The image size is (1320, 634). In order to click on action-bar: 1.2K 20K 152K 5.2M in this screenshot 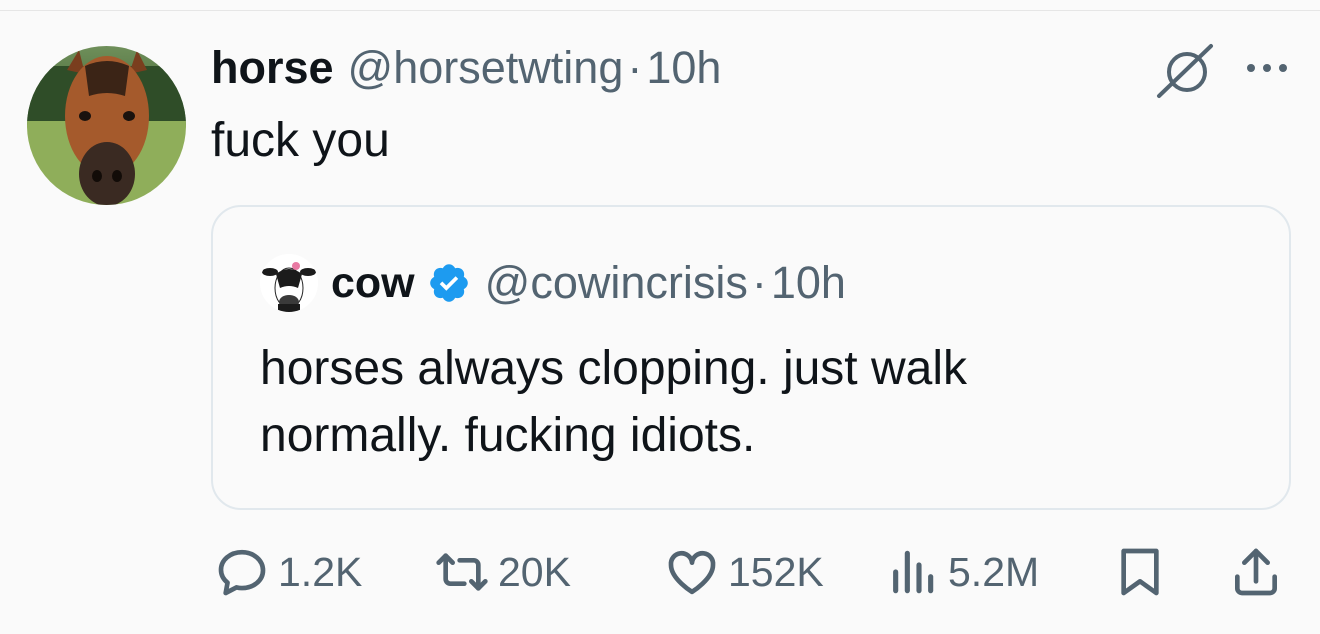, I will do `click(660, 572)`.